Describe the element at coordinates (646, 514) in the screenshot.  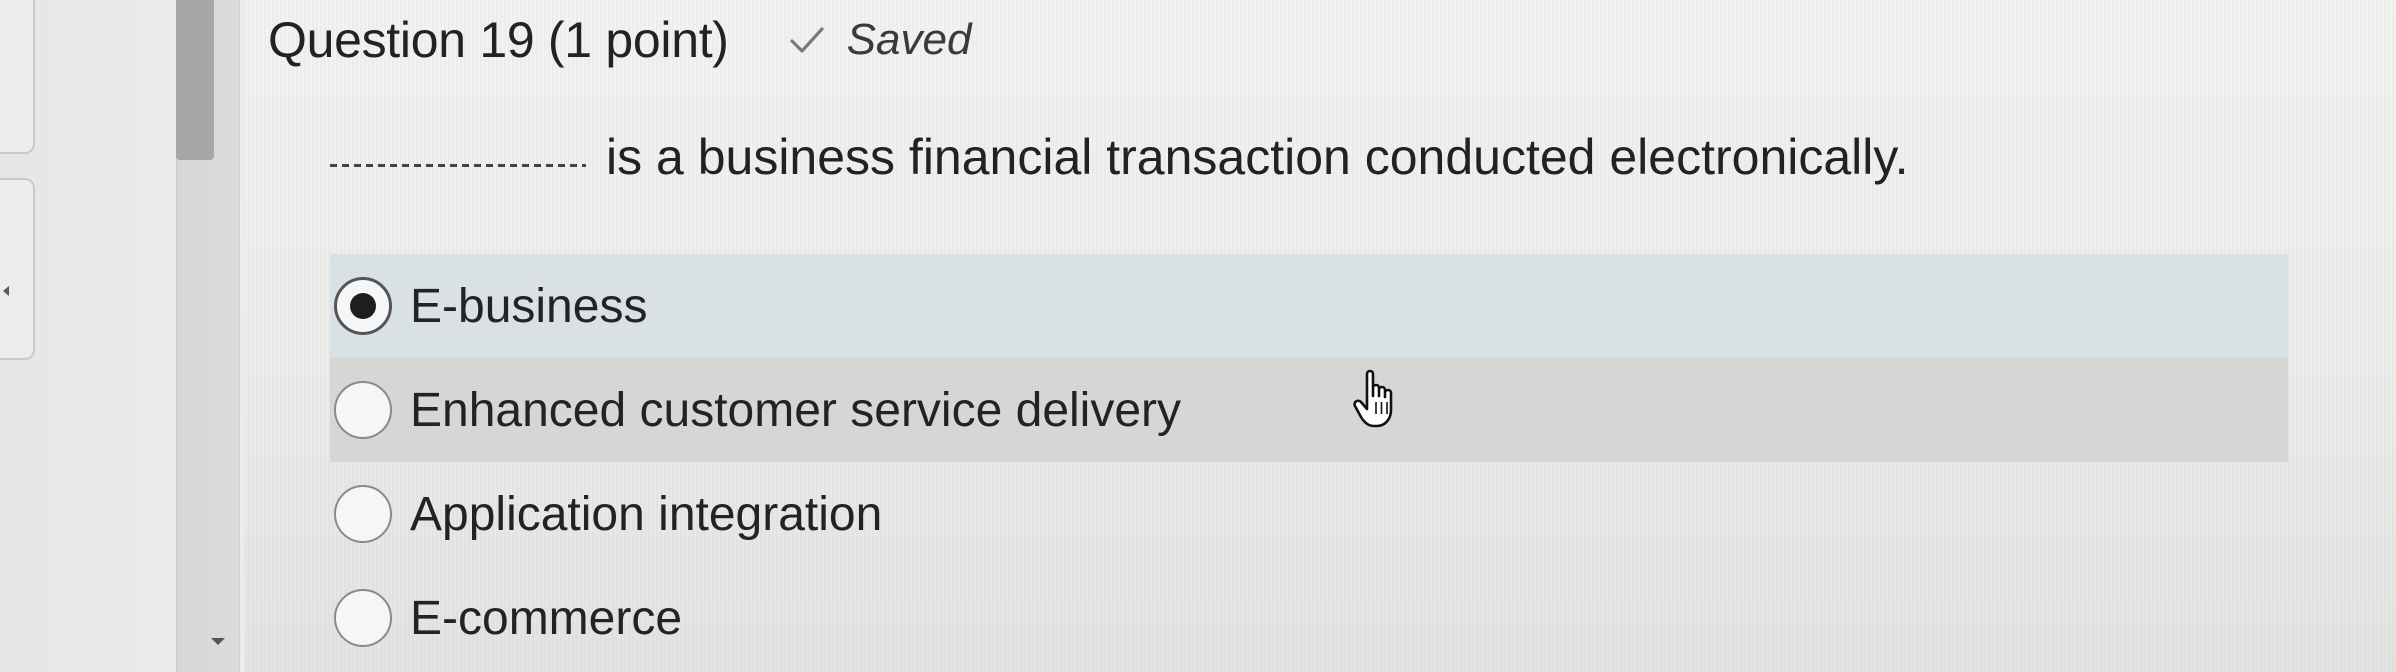
I see `option-label: Application integration` at that location.